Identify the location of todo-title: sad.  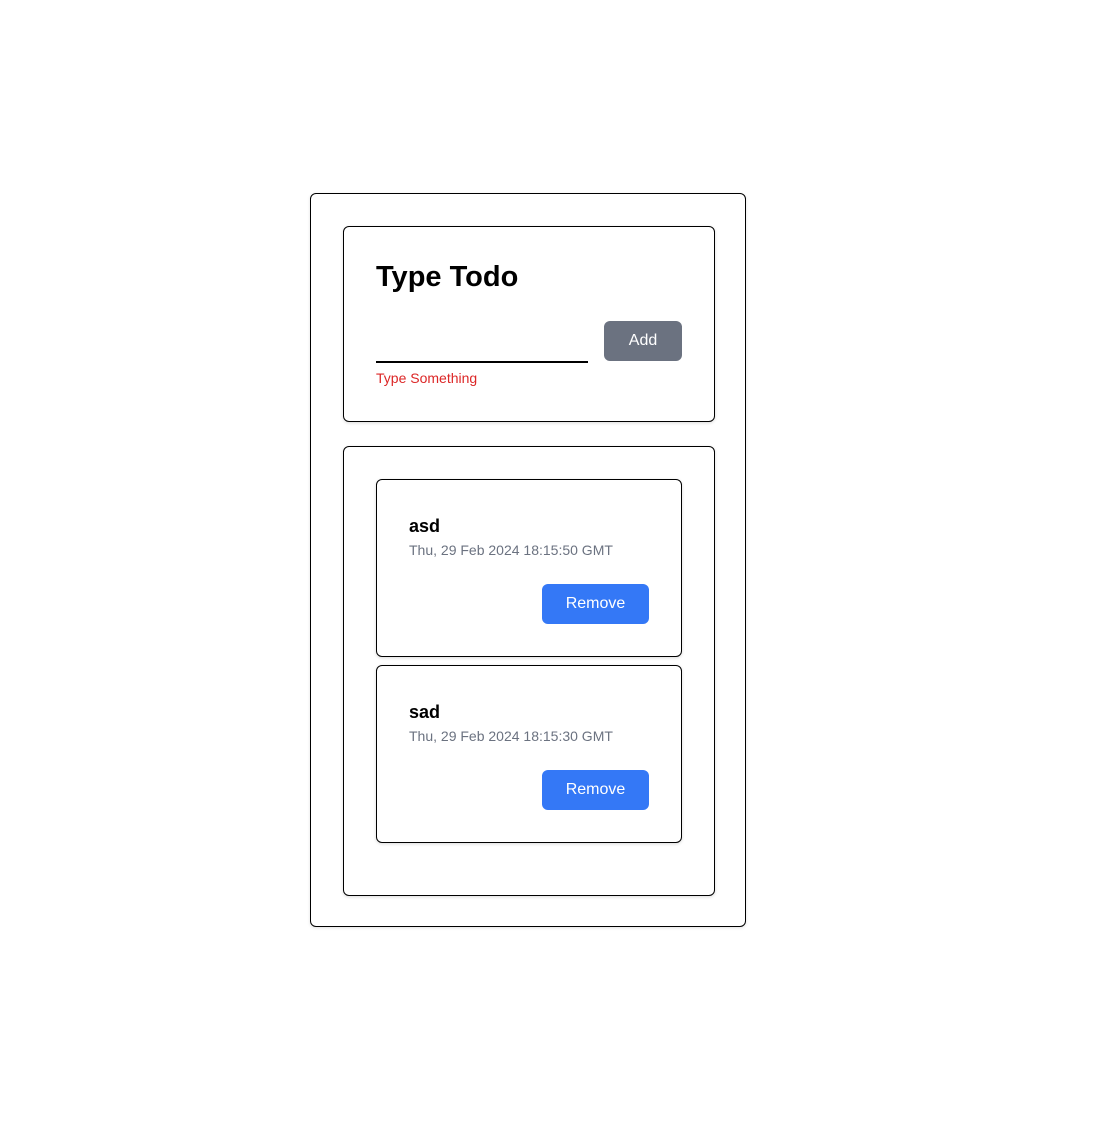
(425, 712).